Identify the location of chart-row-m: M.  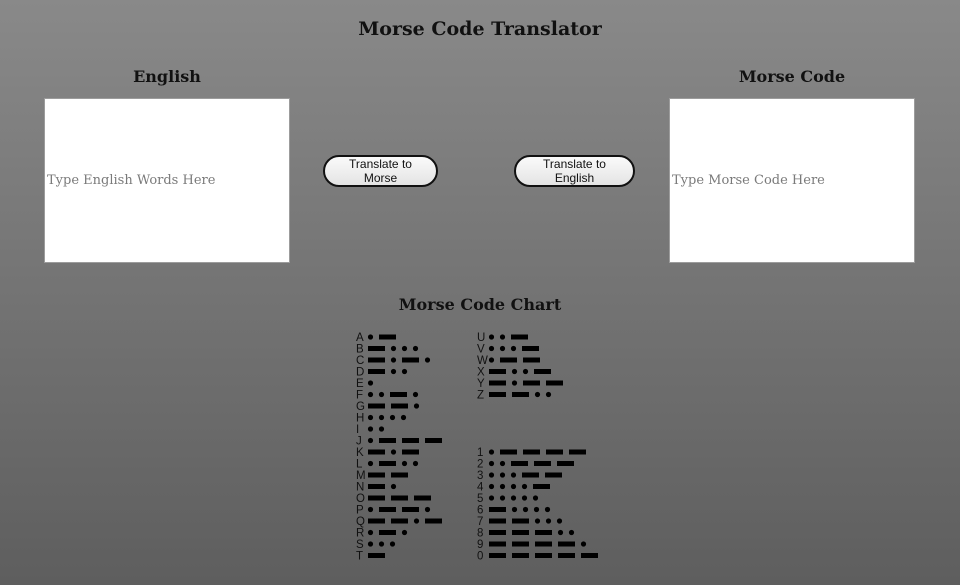
(382, 476).